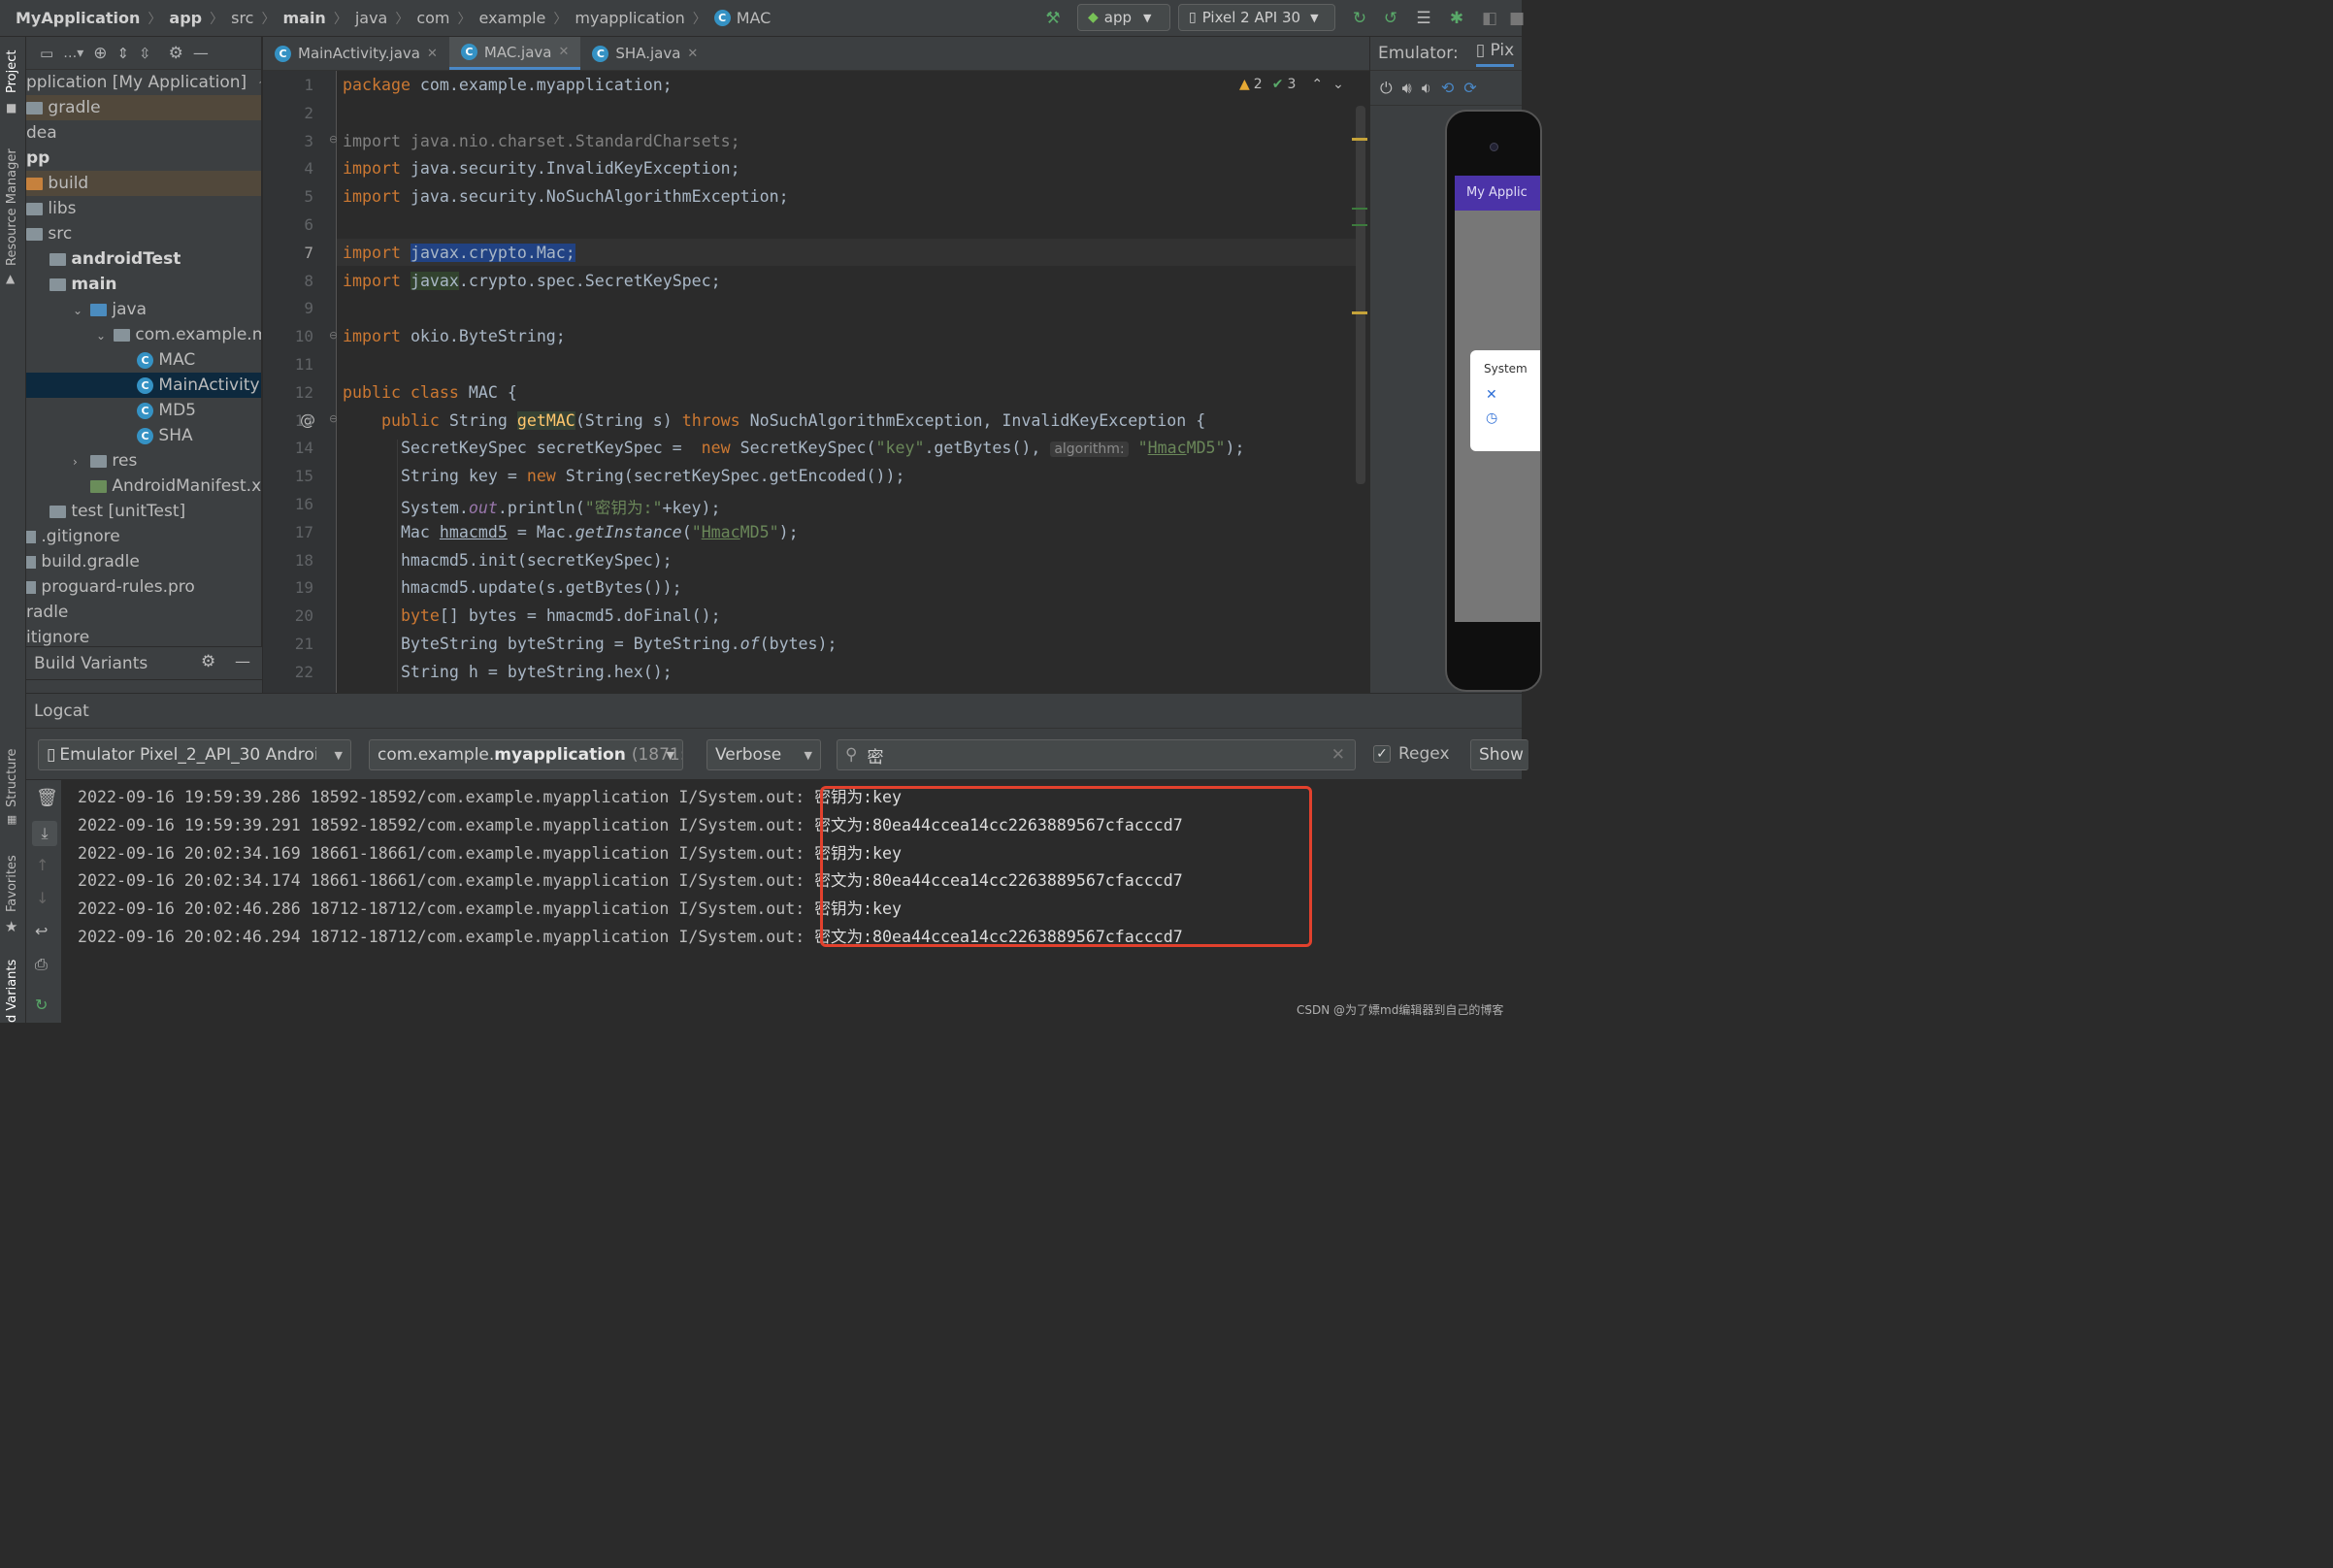 This screenshot has height=1568, width=2333. What do you see at coordinates (356, 53) in the screenshot?
I see `editor-tab: C MainActivity.java ✕` at bounding box center [356, 53].